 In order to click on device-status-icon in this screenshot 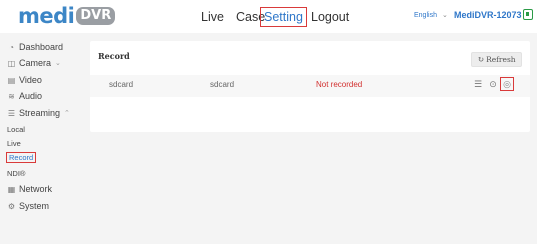, I will do `click(528, 14)`.